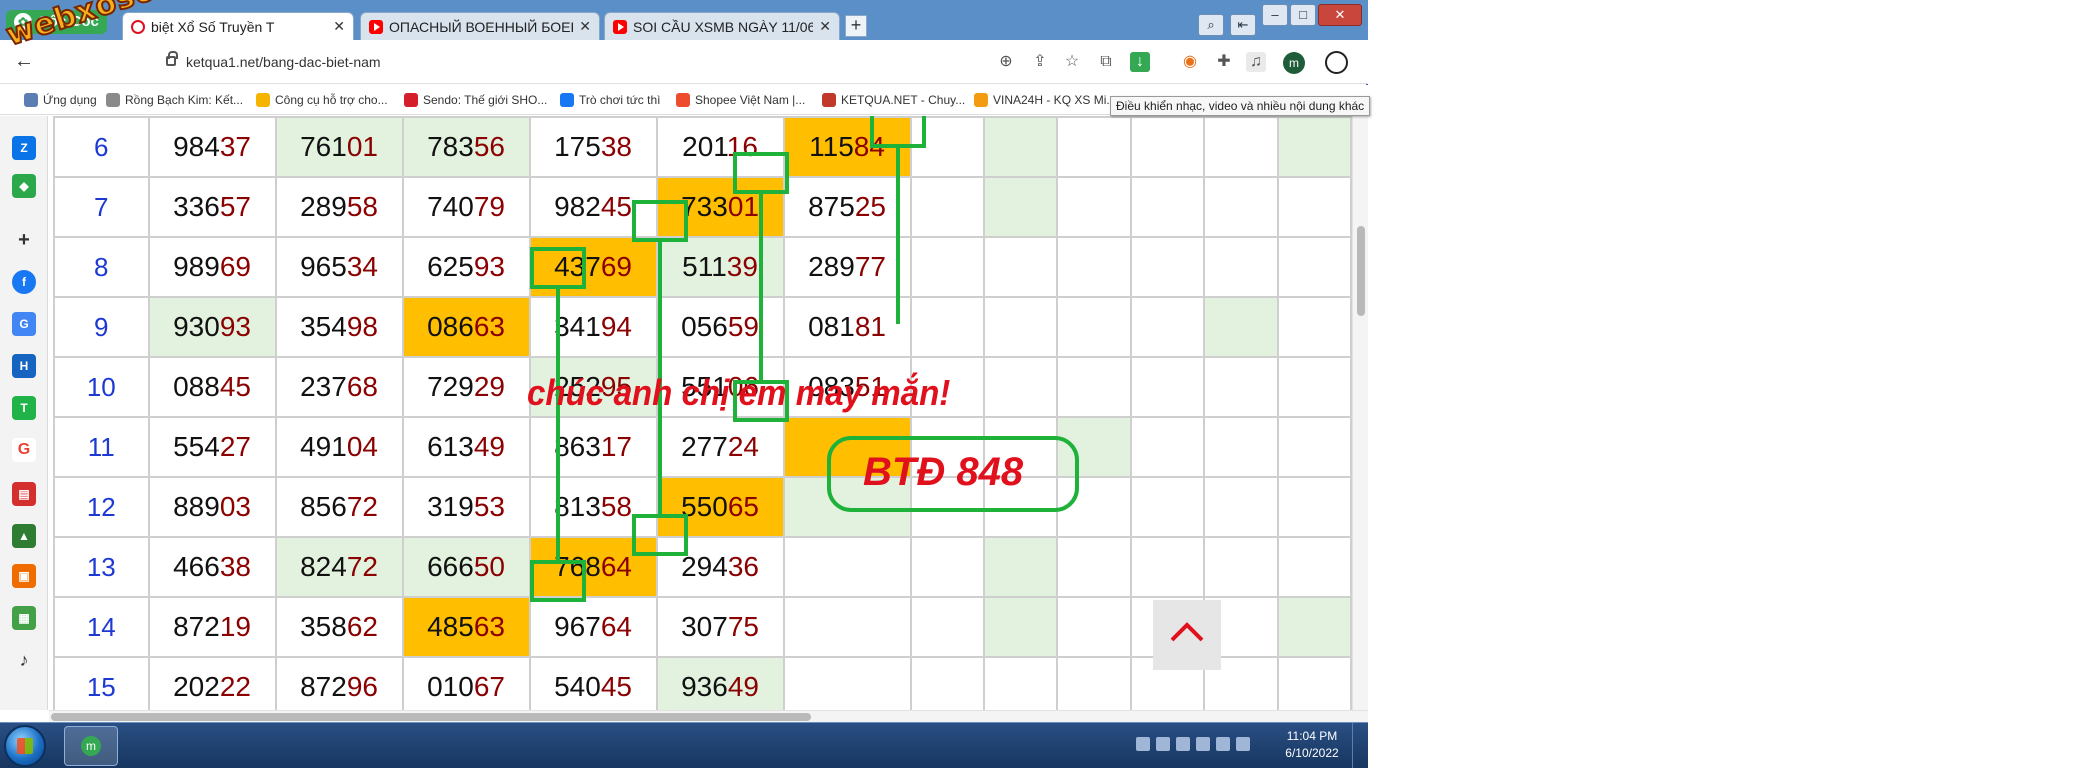 This screenshot has width=2074, height=768. What do you see at coordinates (101, 447) in the screenshot?
I see `row-number: 11` at bounding box center [101, 447].